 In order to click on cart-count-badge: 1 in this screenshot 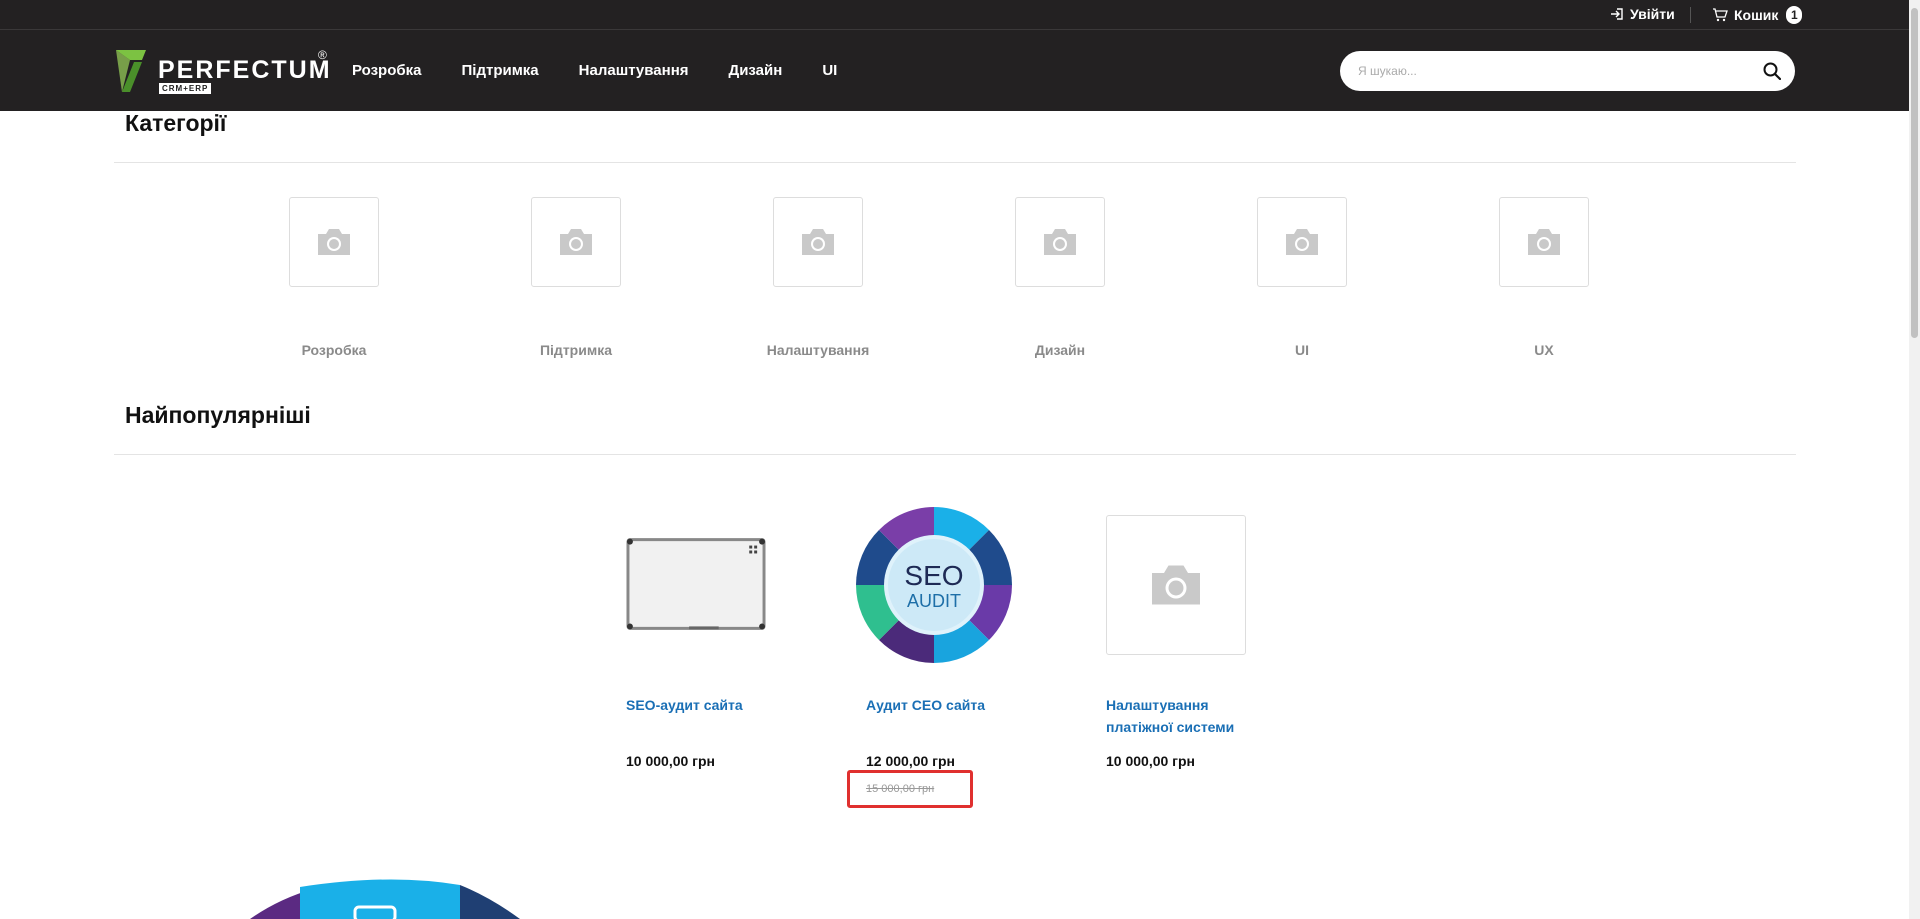, I will do `click(1794, 15)`.